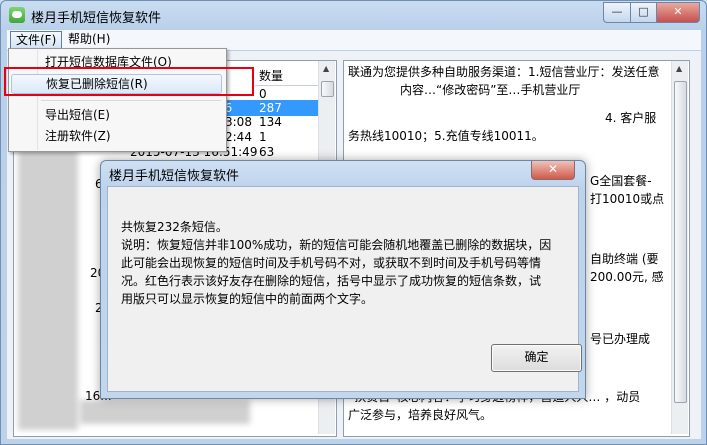 This screenshot has width=707, height=445. I want to click on menu-help: 帮助(H), so click(89, 39).